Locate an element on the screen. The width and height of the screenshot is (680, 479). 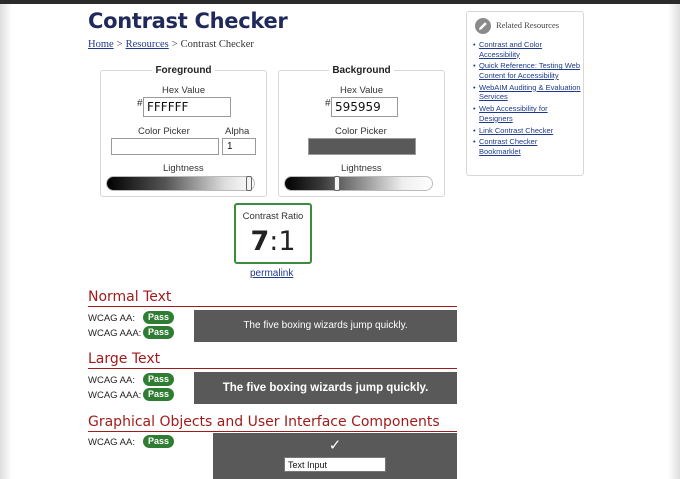
foreground-hex-label: Hex Value is located at coordinates (184, 90).